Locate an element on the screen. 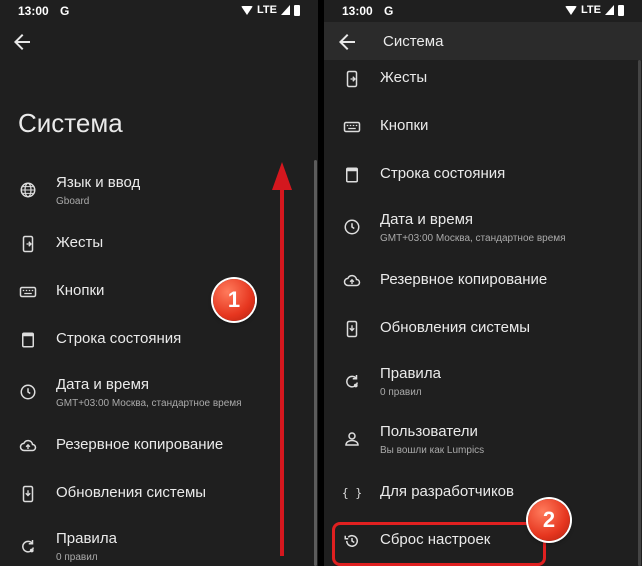 The image size is (642, 566). settings-item-developer: { } Для разработчиков is located at coordinates (483, 493).